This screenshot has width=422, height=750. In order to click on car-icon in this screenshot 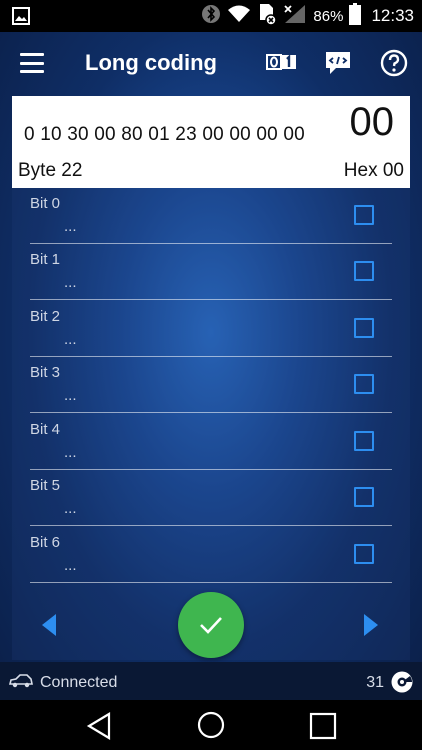, I will do `click(20, 683)`.